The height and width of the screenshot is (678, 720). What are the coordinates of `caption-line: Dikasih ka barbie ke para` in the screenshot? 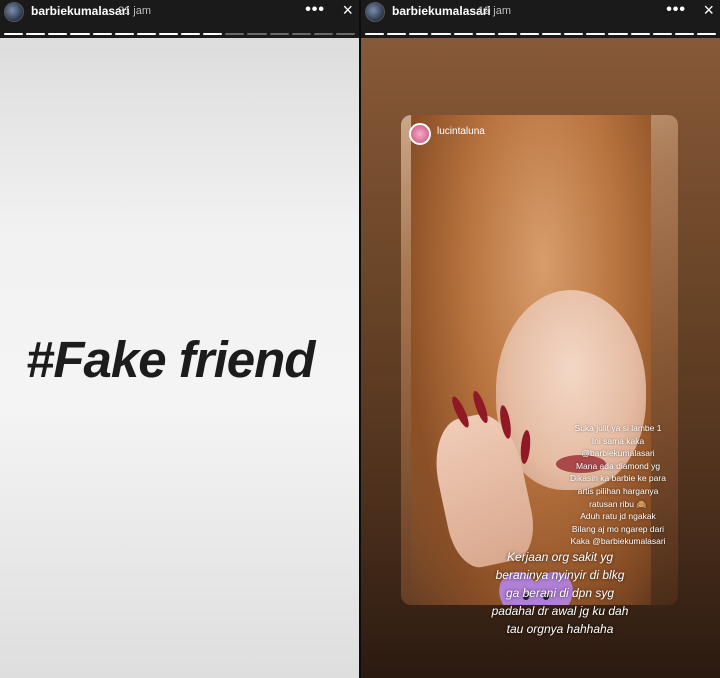 It's located at (618, 478).